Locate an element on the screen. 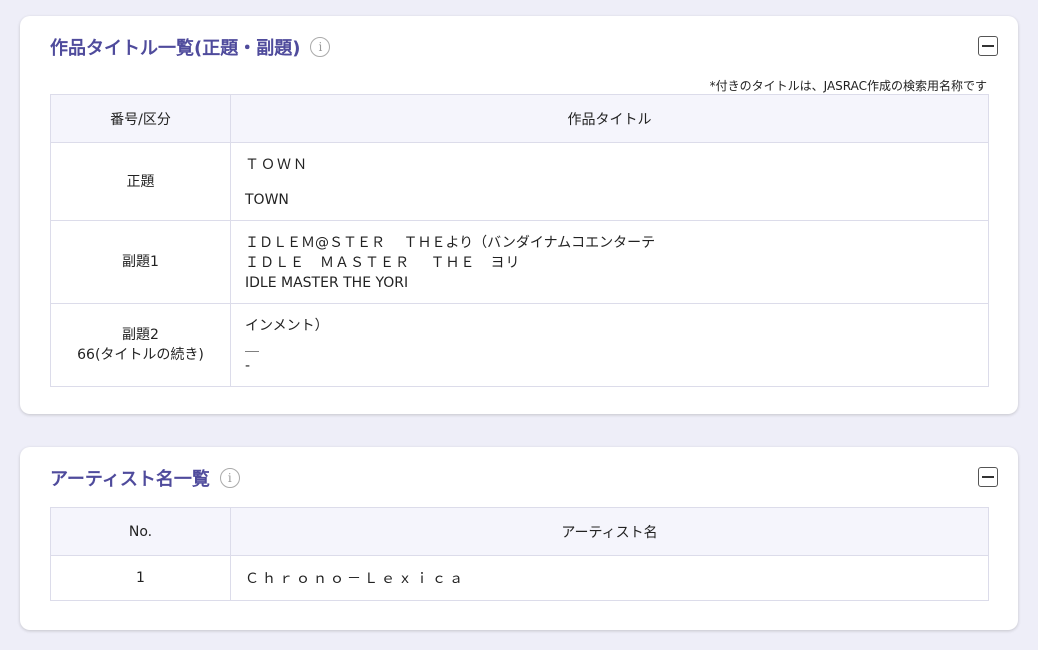 Image resolution: width=1038 pixels, height=650 pixels. row-titles: ＴＯＷＮ TOWN is located at coordinates (609, 181).